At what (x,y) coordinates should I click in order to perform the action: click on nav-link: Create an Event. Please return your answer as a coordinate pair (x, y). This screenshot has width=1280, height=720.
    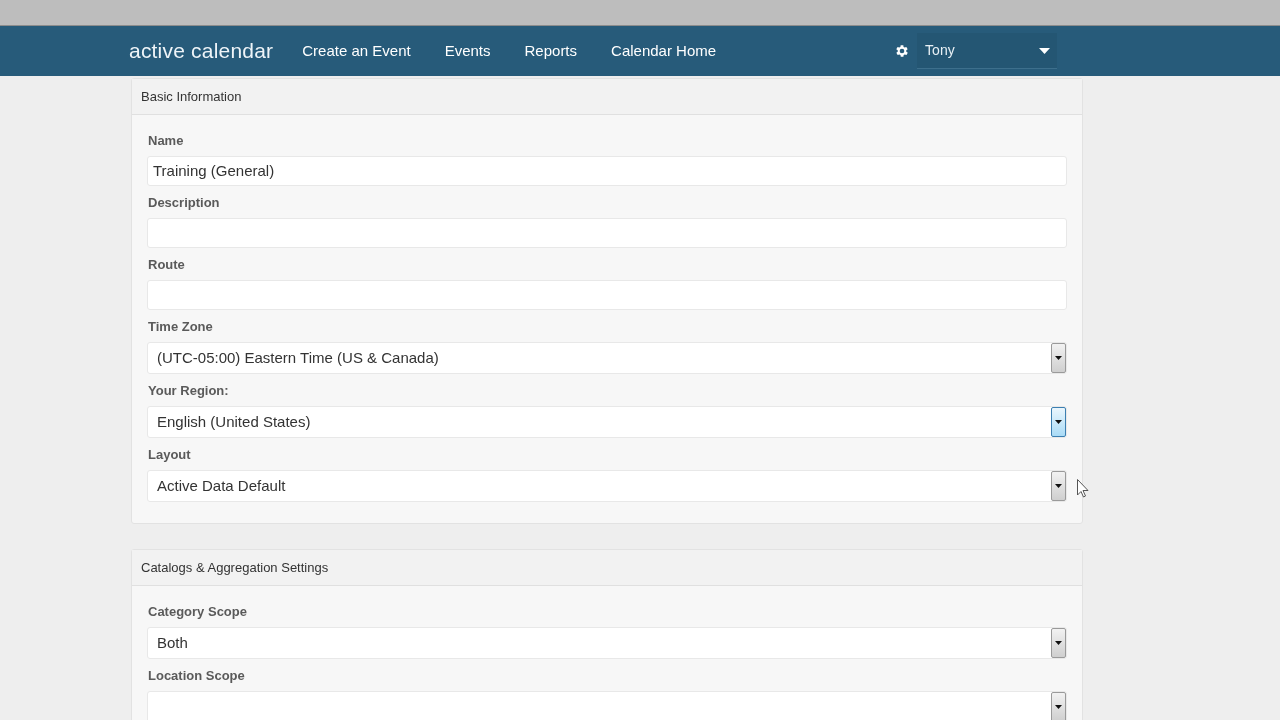
    Looking at the image, I should click on (356, 51).